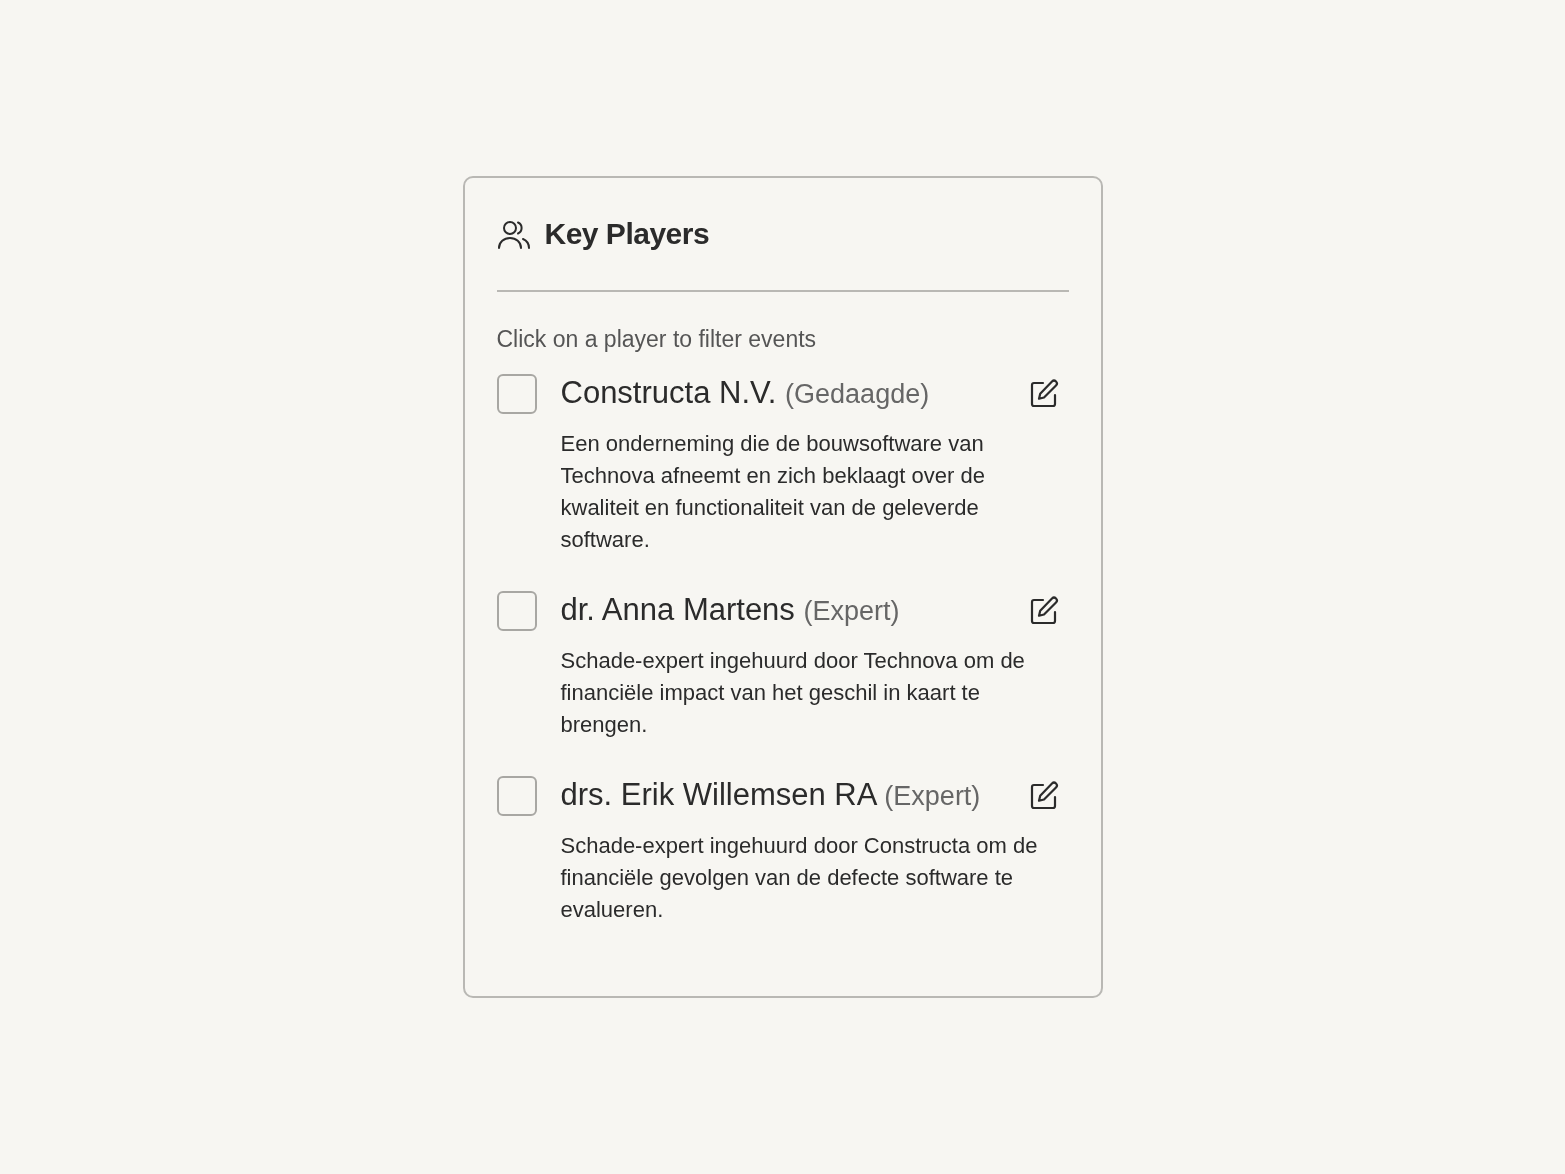 The width and height of the screenshot is (1565, 1174). Describe the element at coordinates (657, 339) in the screenshot. I see `hint-text: Click on a player to filter events` at that location.